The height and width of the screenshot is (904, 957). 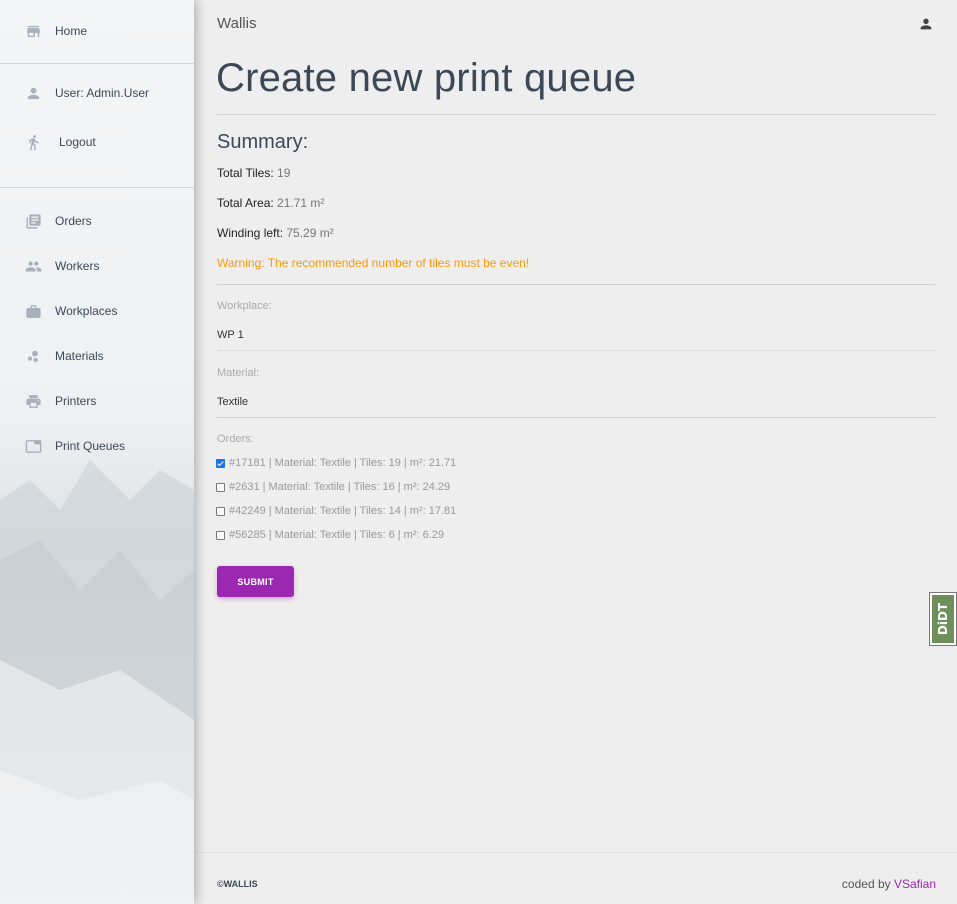 What do you see at coordinates (86, 311) in the screenshot?
I see `sidebar-item-label: Workplaces` at bounding box center [86, 311].